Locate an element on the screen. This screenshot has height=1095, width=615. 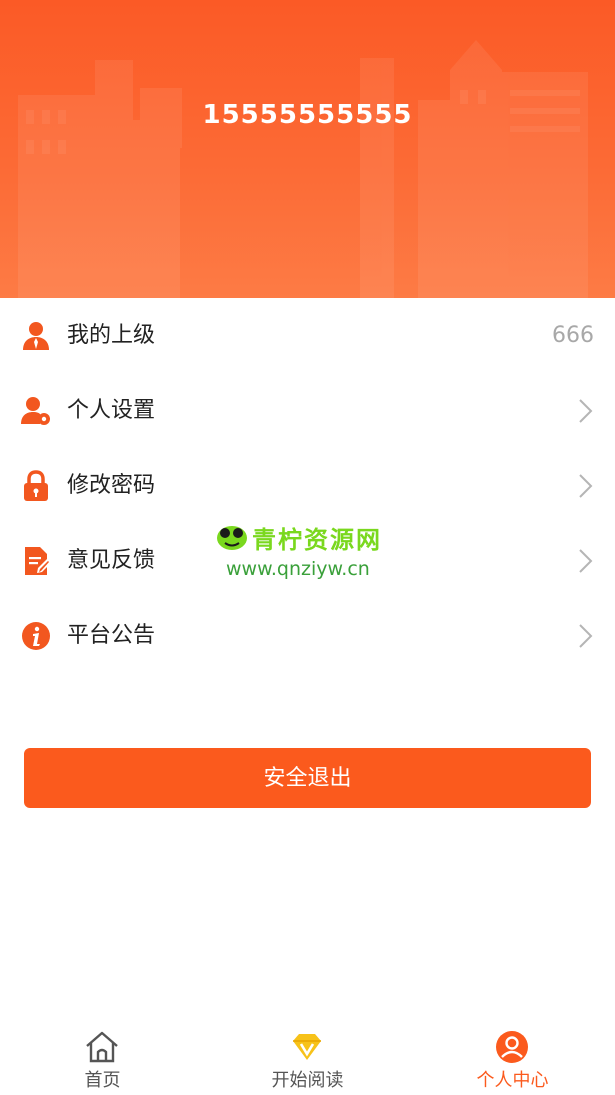
menu-label-change-password: 修改密码 is located at coordinates (111, 485).